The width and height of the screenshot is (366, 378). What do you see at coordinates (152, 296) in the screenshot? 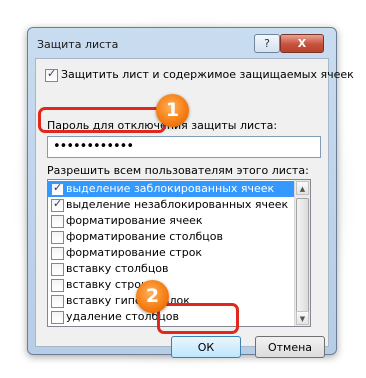
I see `callout-2: 2` at bounding box center [152, 296].